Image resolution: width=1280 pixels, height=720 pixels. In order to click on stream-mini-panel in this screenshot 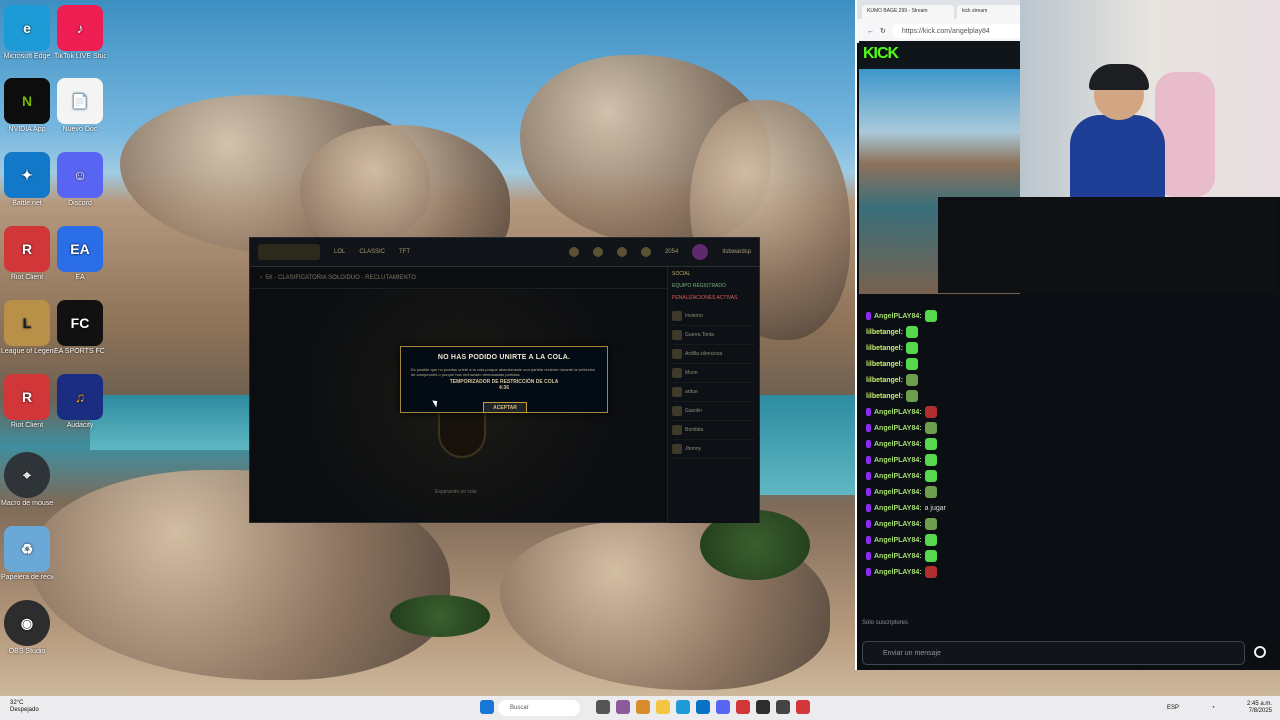, I will do `click(1108, 245)`.